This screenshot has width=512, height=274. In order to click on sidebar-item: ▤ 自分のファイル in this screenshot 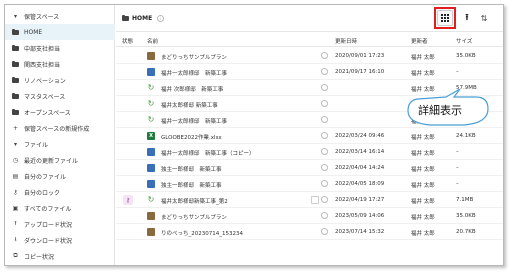, I will do `click(60, 176)`.